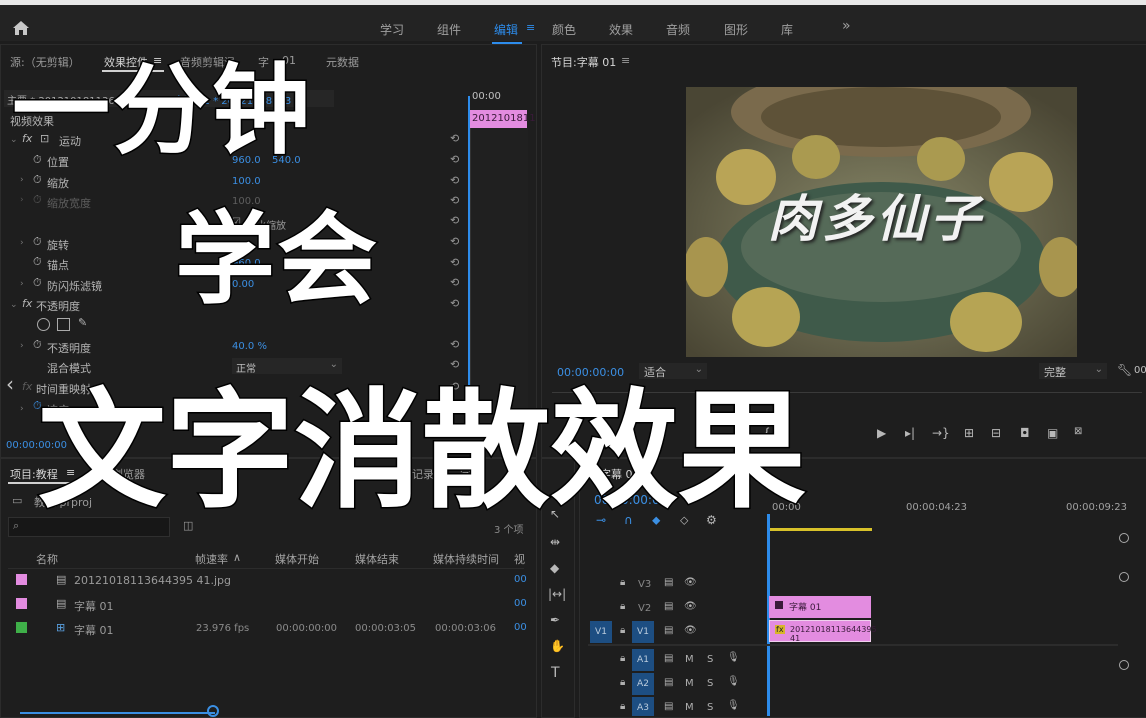  I want to click on hand-tool-icon: ✋, so click(557, 646).